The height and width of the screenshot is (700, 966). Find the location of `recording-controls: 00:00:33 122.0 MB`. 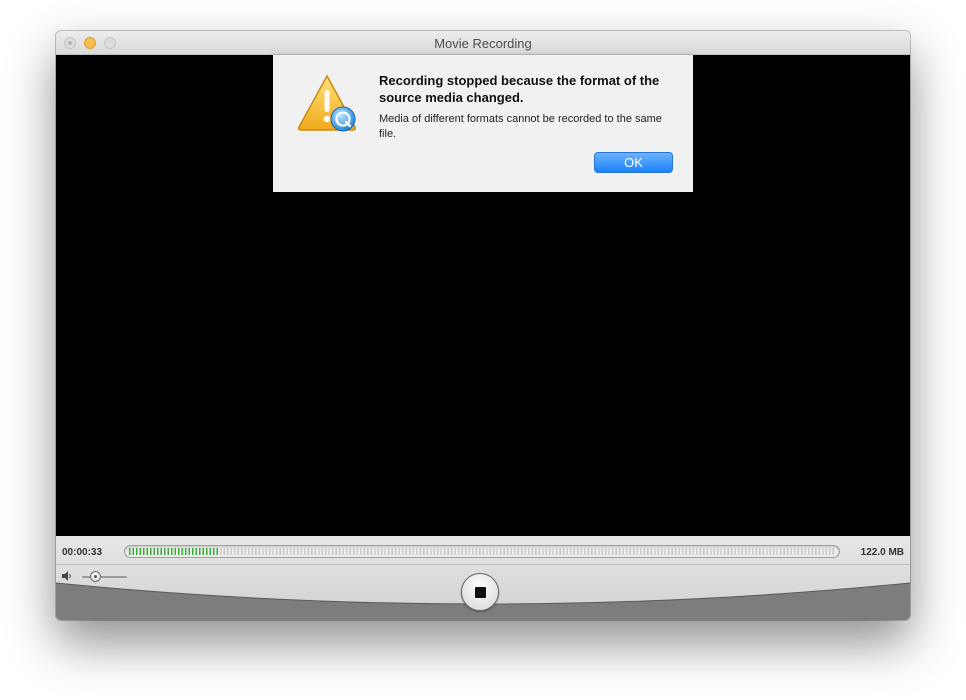

recording-controls: 00:00:33 122.0 MB is located at coordinates (483, 578).